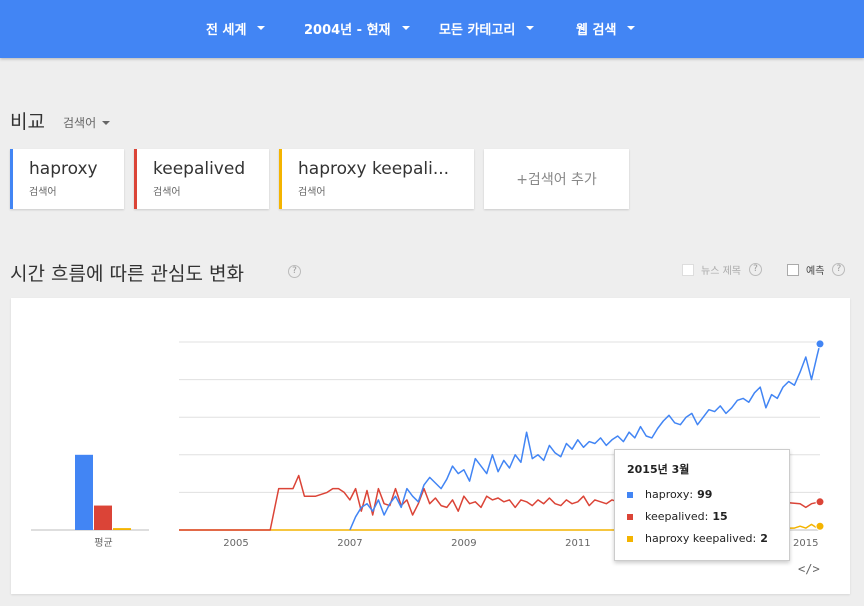  I want to click on news-headlines-option: 뉴스 제목 ?, so click(722, 269).